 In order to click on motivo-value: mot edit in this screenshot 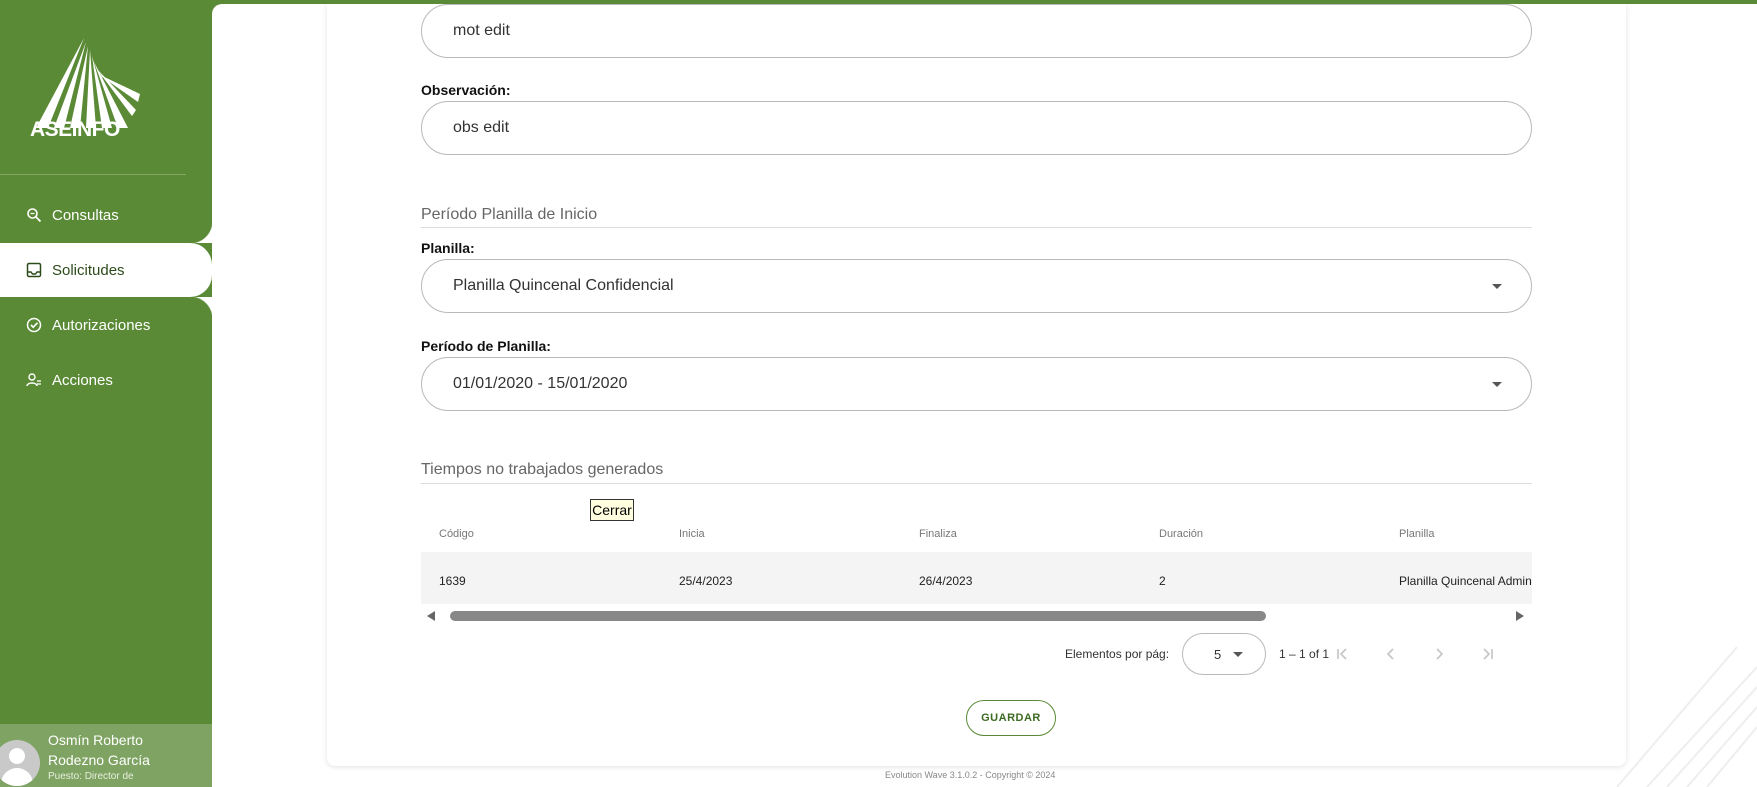, I will do `click(481, 30)`.